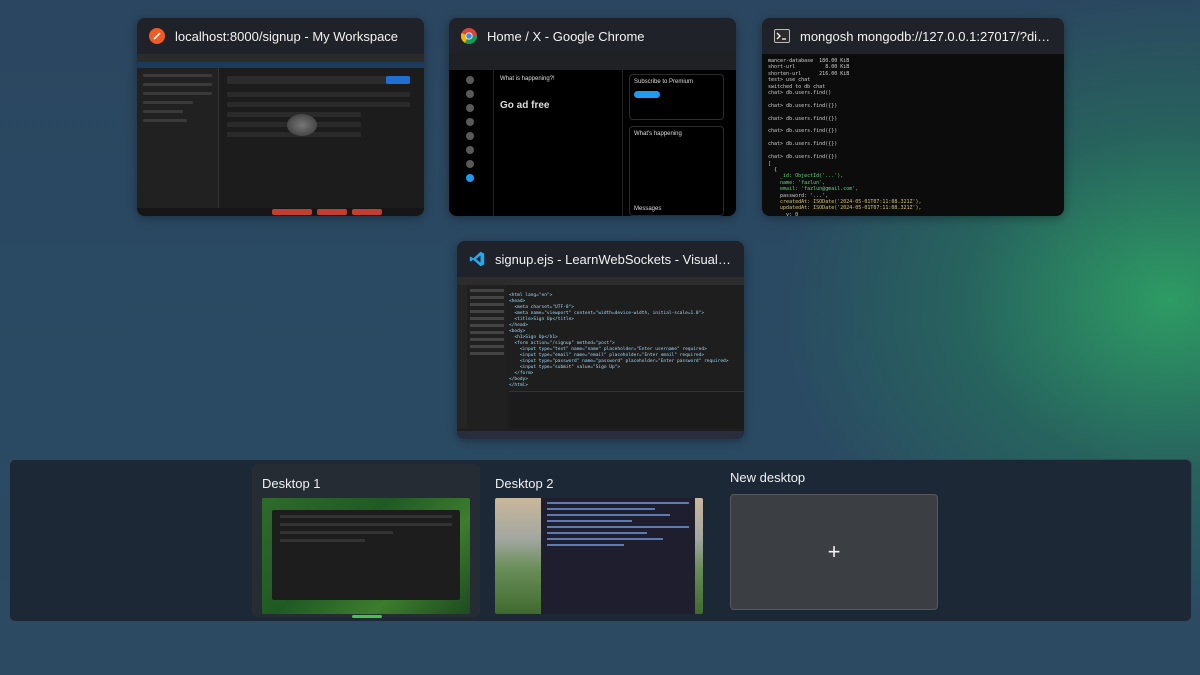 Image resolution: width=1200 pixels, height=675 pixels. Describe the element at coordinates (366, 556) in the screenshot. I see `desktop-1-thumbnail` at that location.